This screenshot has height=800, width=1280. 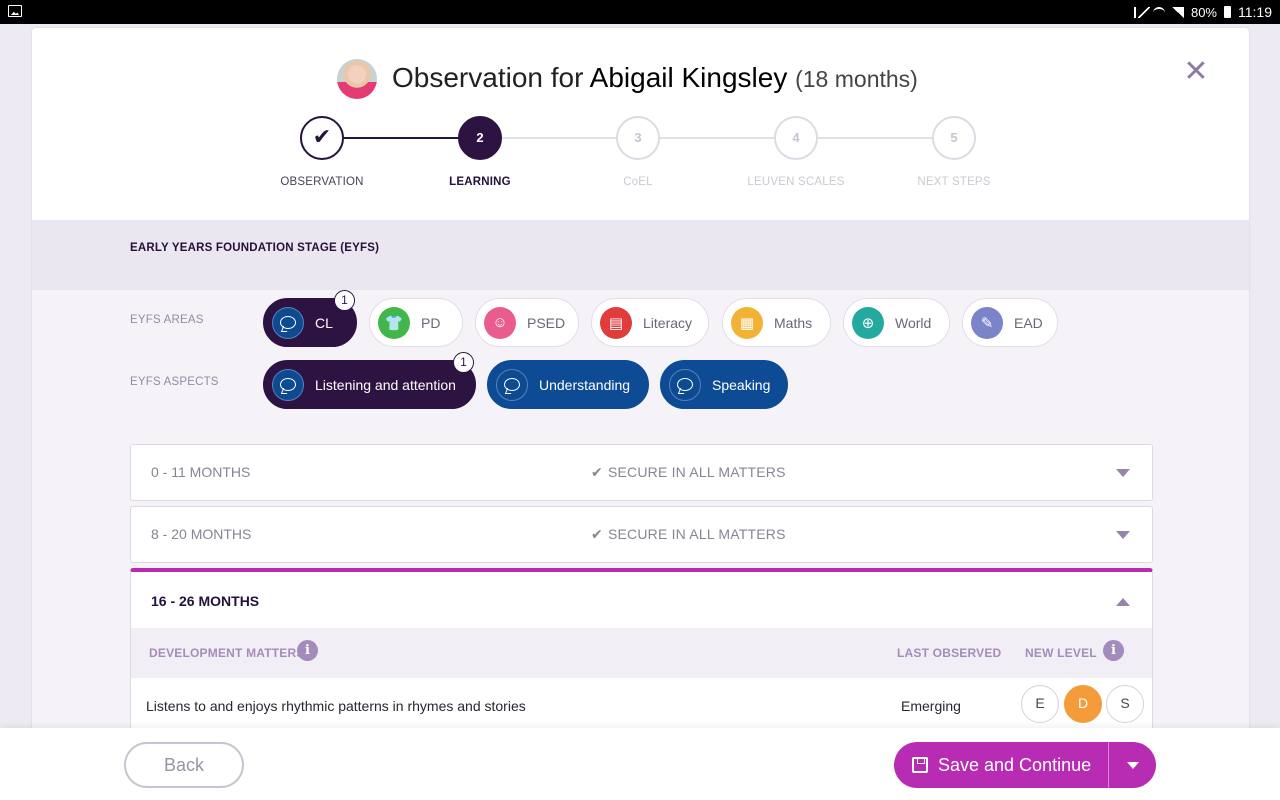 What do you see at coordinates (638, 182) in the screenshot?
I see `step-label-coel: CoEL` at bounding box center [638, 182].